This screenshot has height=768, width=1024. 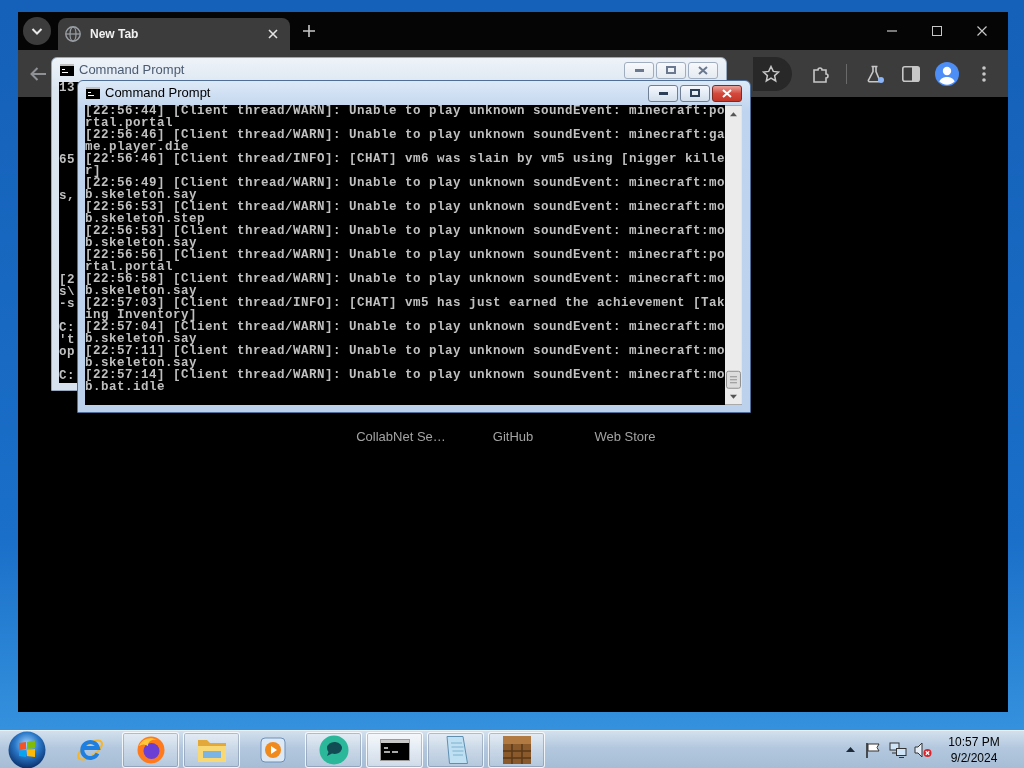 I want to click on maximize-button, so click(x=695, y=93).